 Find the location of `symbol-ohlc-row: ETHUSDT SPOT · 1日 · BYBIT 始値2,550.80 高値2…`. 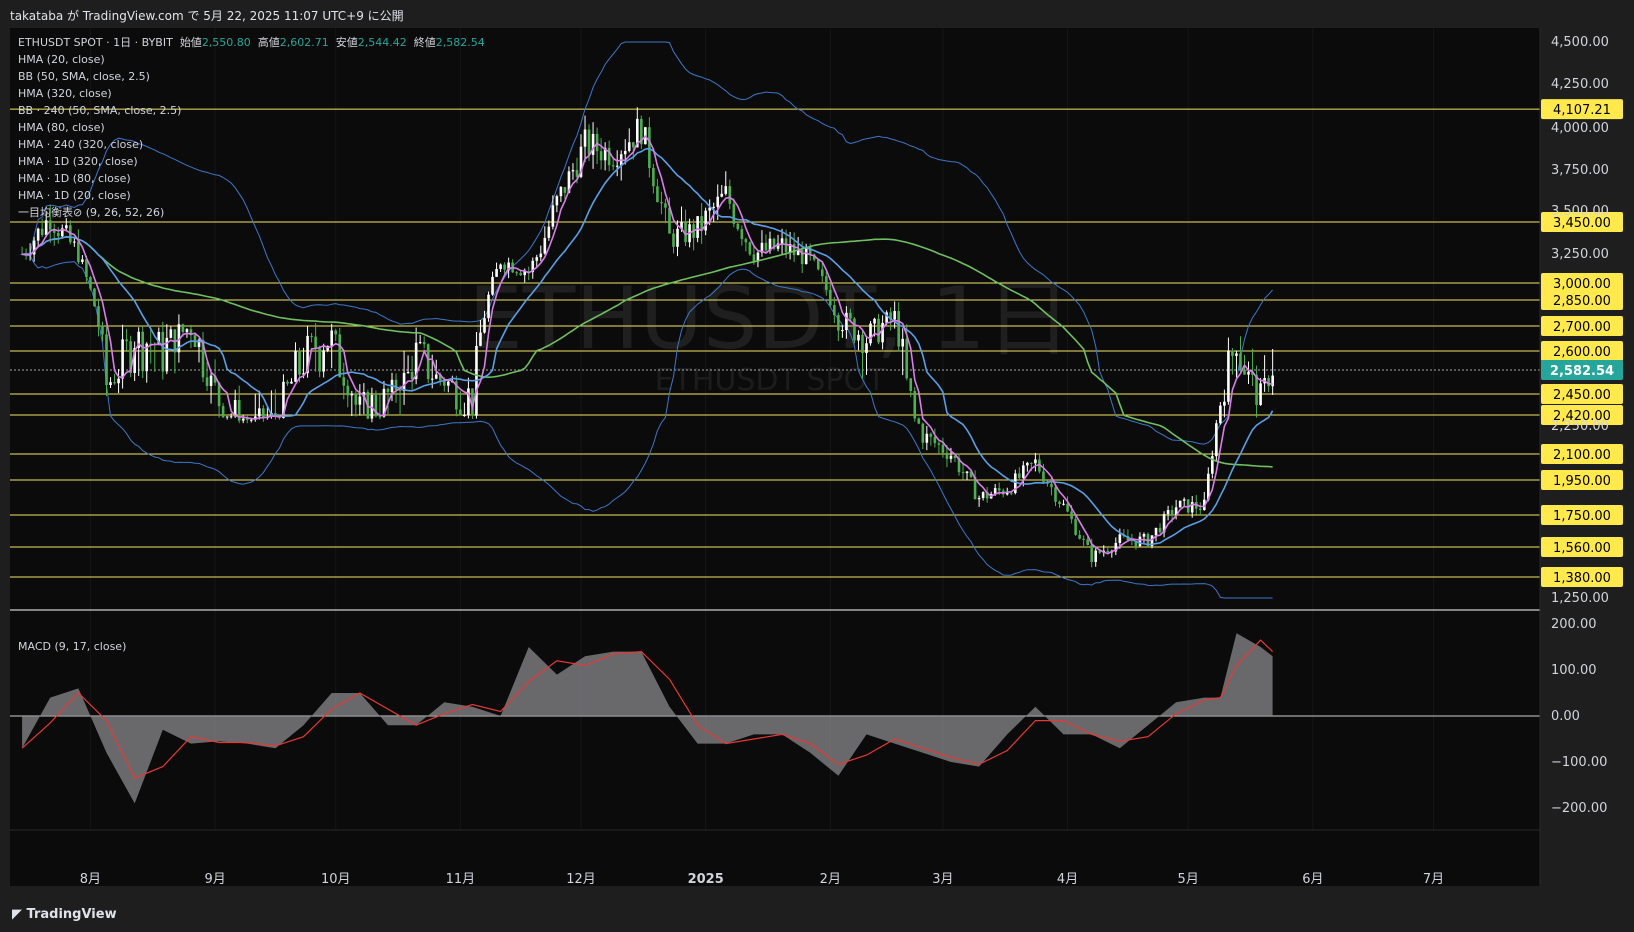

symbol-ohlc-row: ETHUSDT SPOT · 1日 · BYBIT 始値2,550.80 高値2… is located at coordinates (251, 42).